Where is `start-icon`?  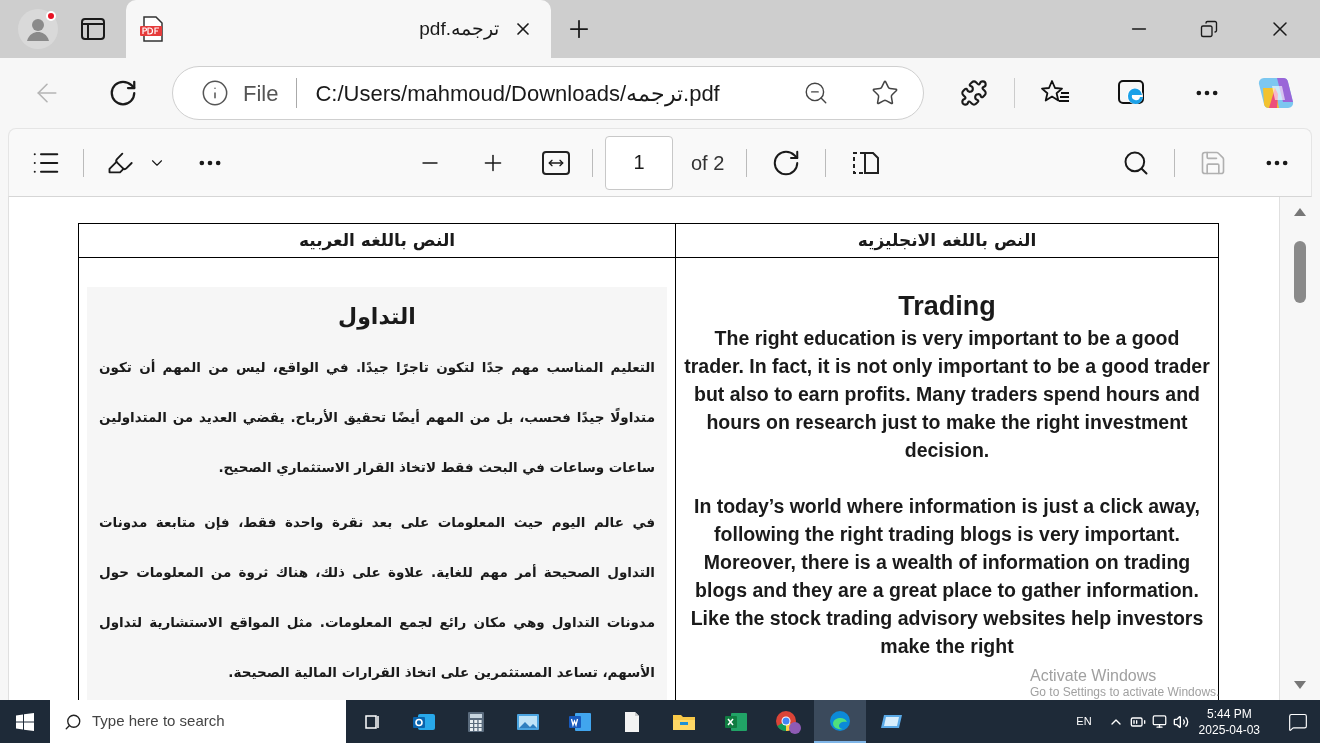 start-icon is located at coordinates (25, 721).